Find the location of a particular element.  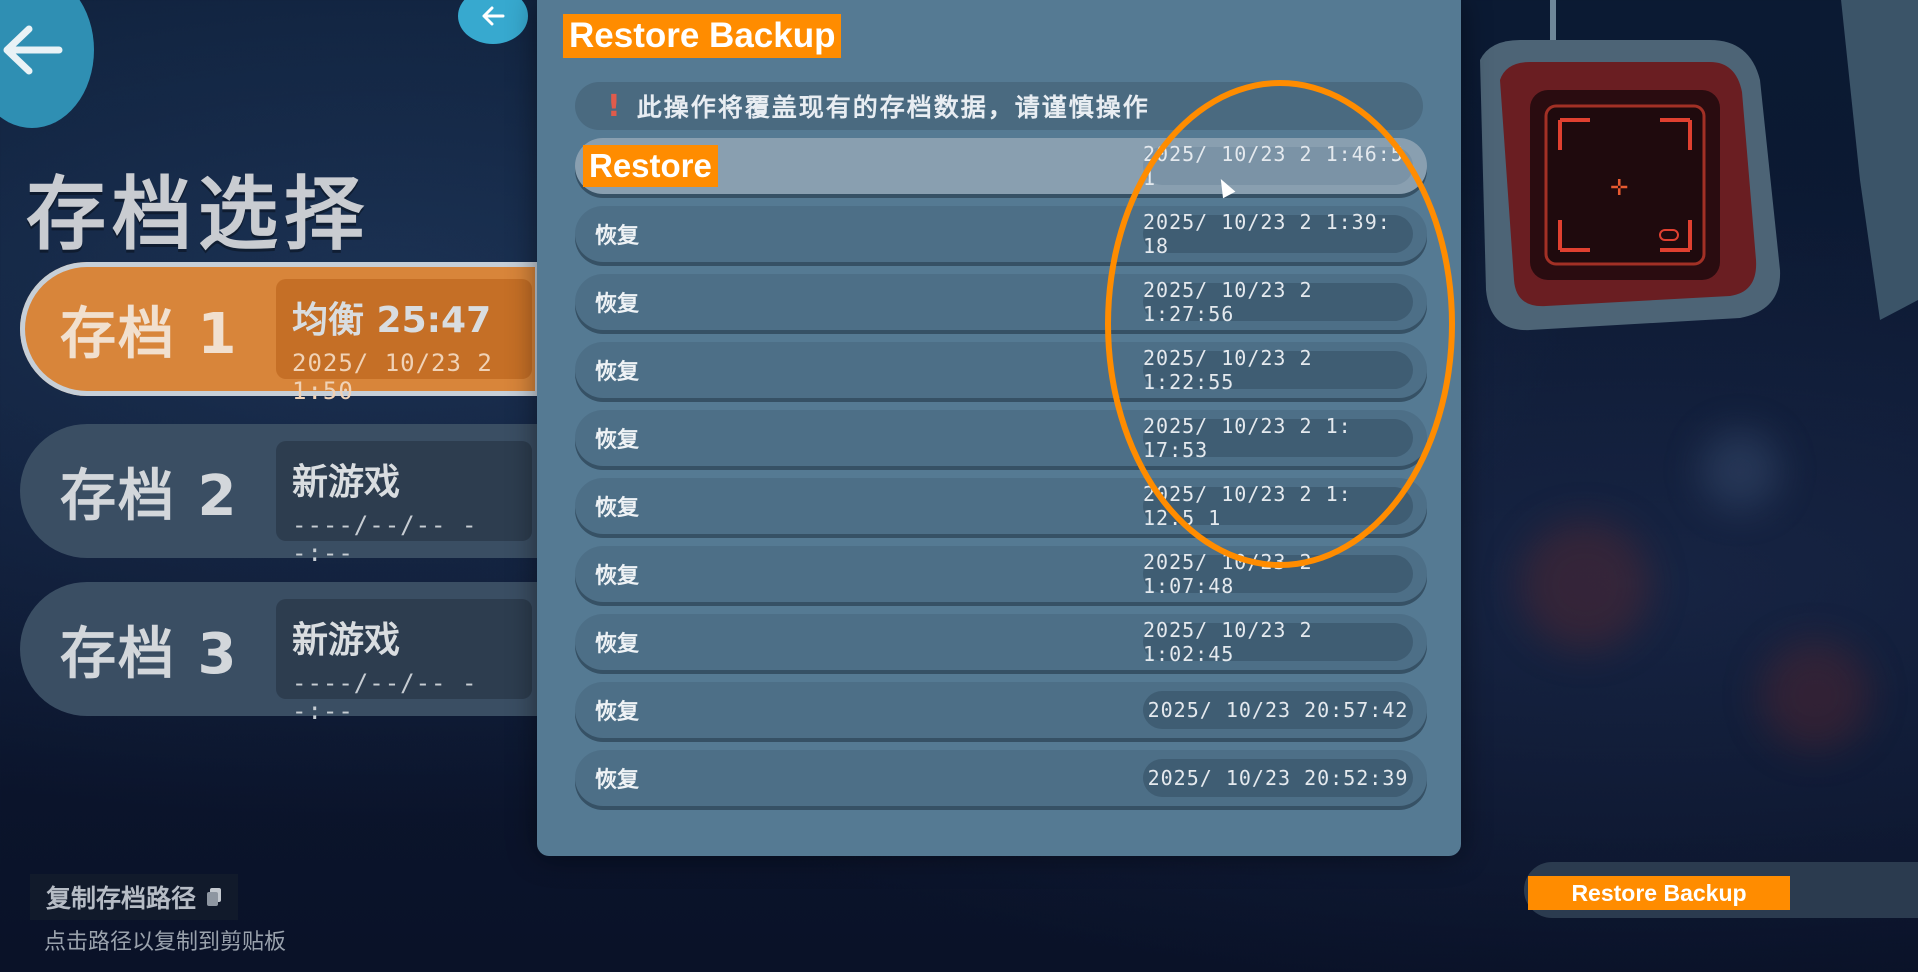

slot-mode: 均衡 25:47 is located at coordinates (392, 320).